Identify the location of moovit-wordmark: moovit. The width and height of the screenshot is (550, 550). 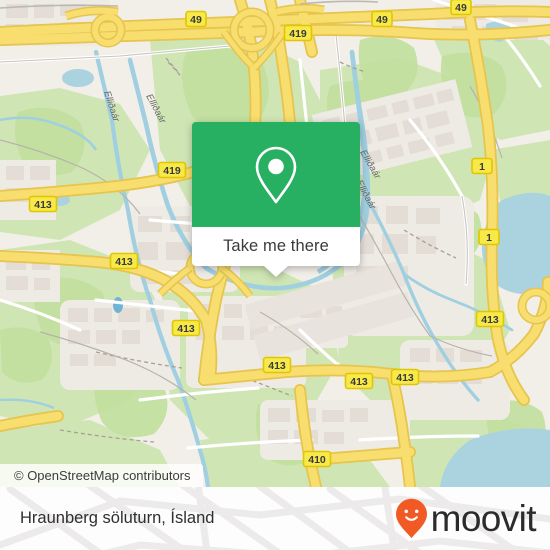
(483, 518).